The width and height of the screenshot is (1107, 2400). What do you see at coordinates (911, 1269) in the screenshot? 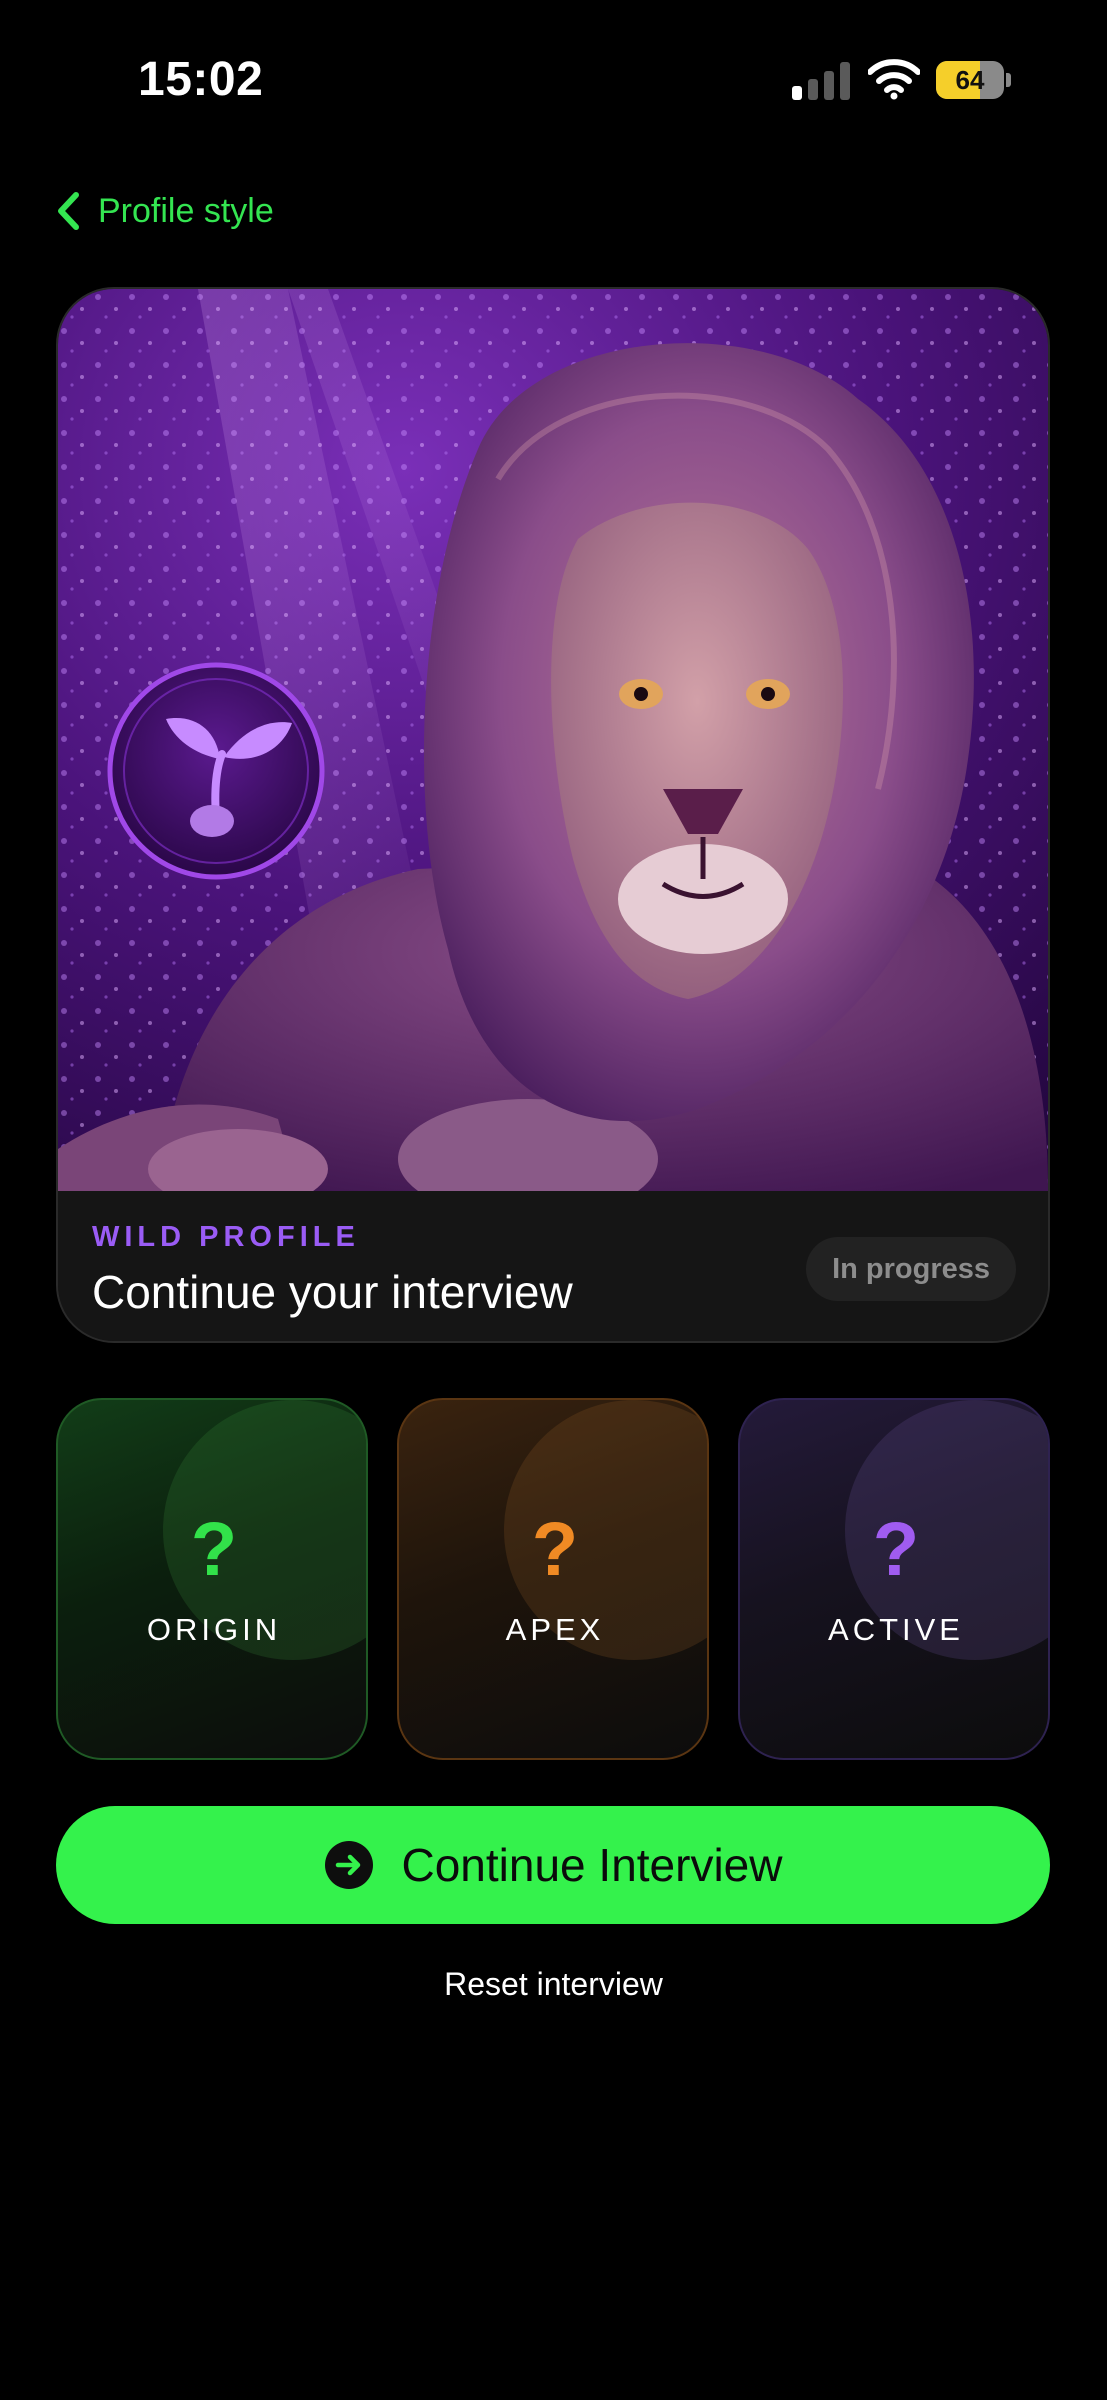
I see `status-badge: In progress` at bounding box center [911, 1269].